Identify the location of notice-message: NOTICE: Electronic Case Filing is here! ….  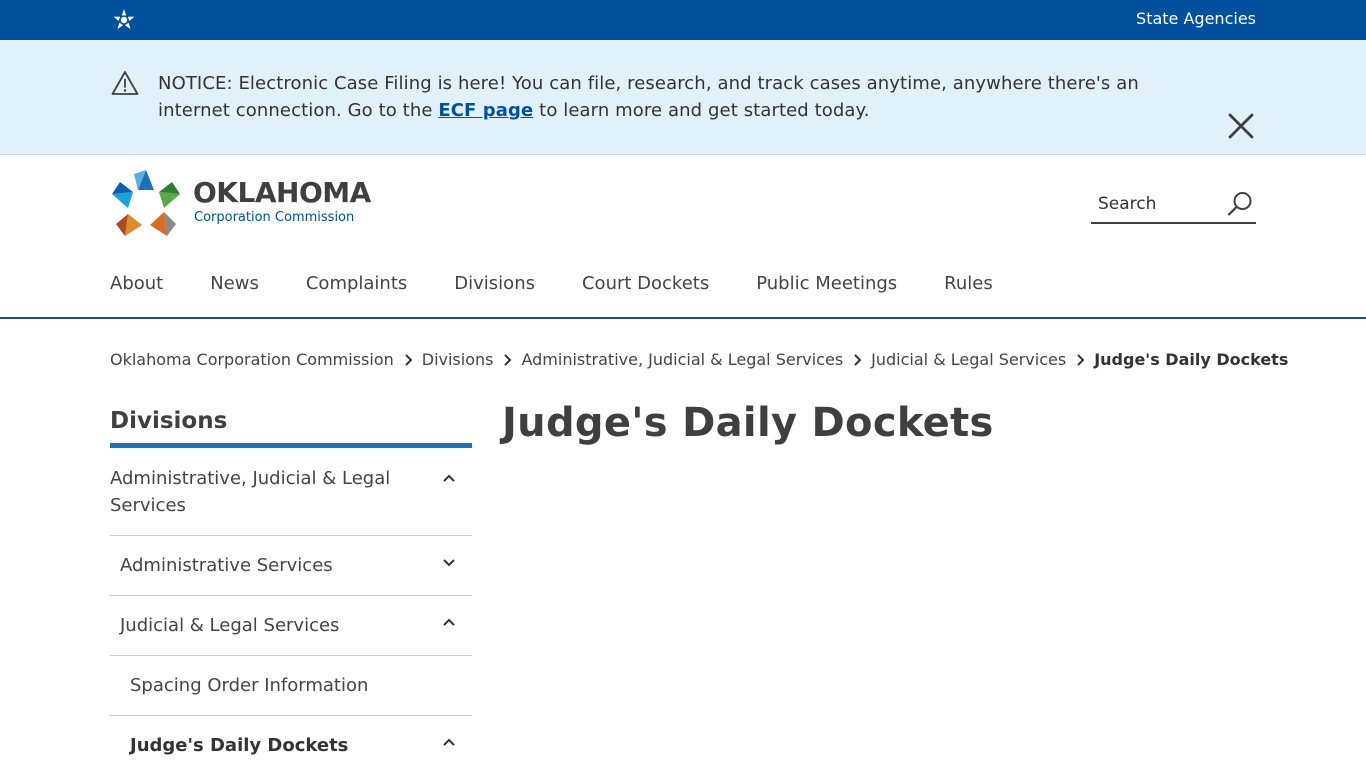
(678, 97).